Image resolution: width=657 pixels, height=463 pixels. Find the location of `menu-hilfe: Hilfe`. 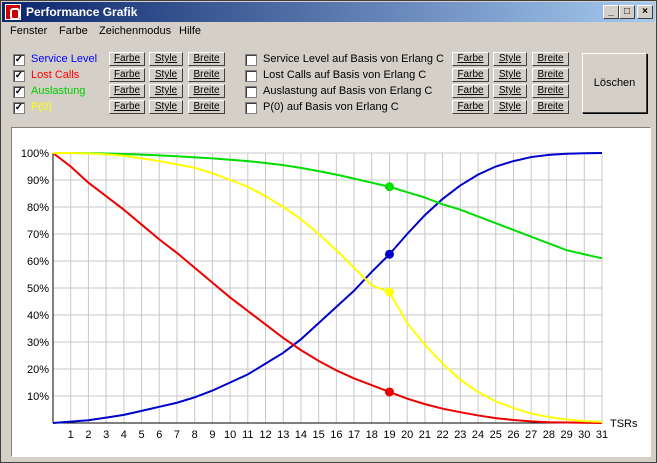

menu-hilfe: Hilfe is located at coordinates (190, 31).